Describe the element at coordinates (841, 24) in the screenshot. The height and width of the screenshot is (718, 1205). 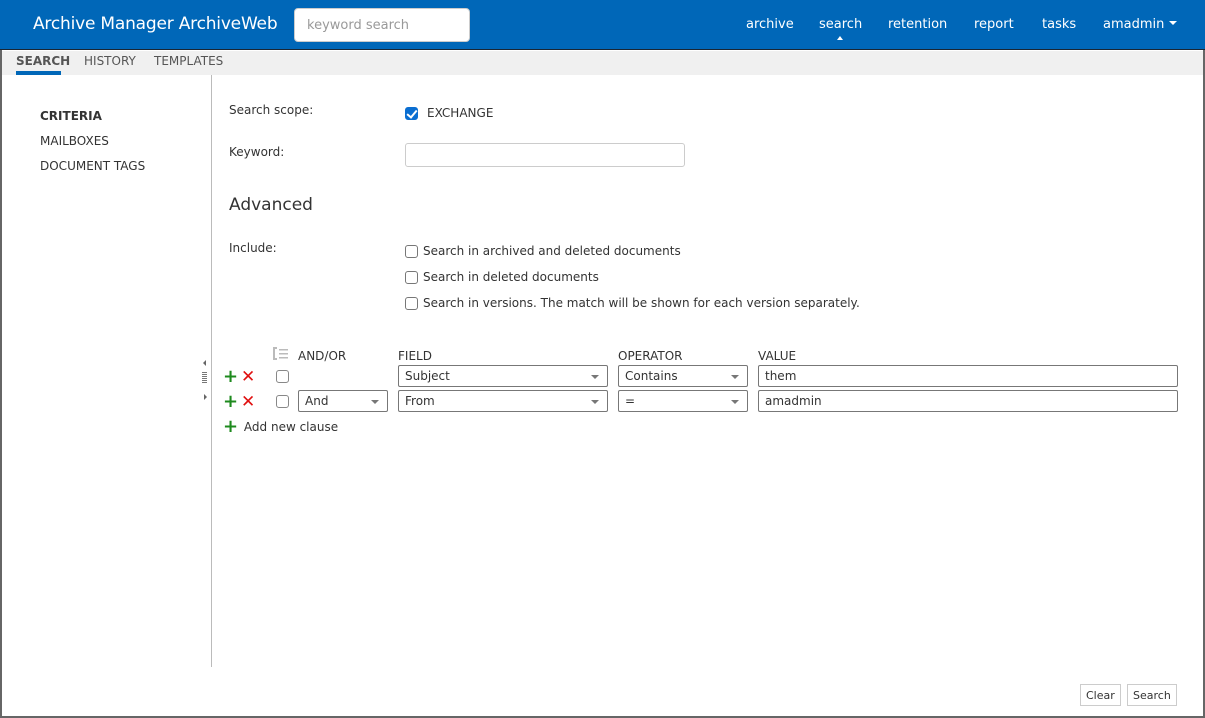
I see `nav-search-label: search` at that location.